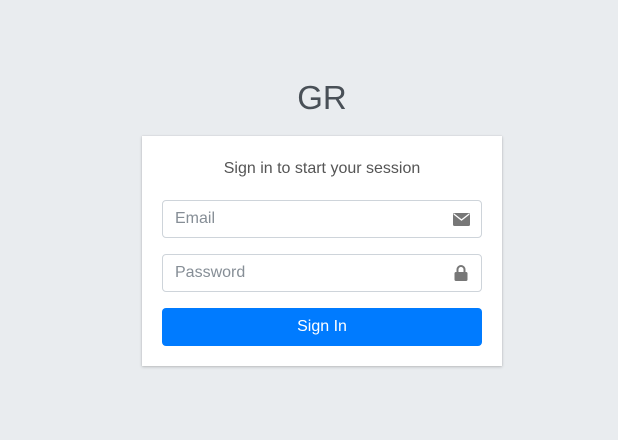 This screenshot has height=440, width=618. Describe the element at coordinates (322, 98) in the screenshot. I see `app-logo: GR` at that location.